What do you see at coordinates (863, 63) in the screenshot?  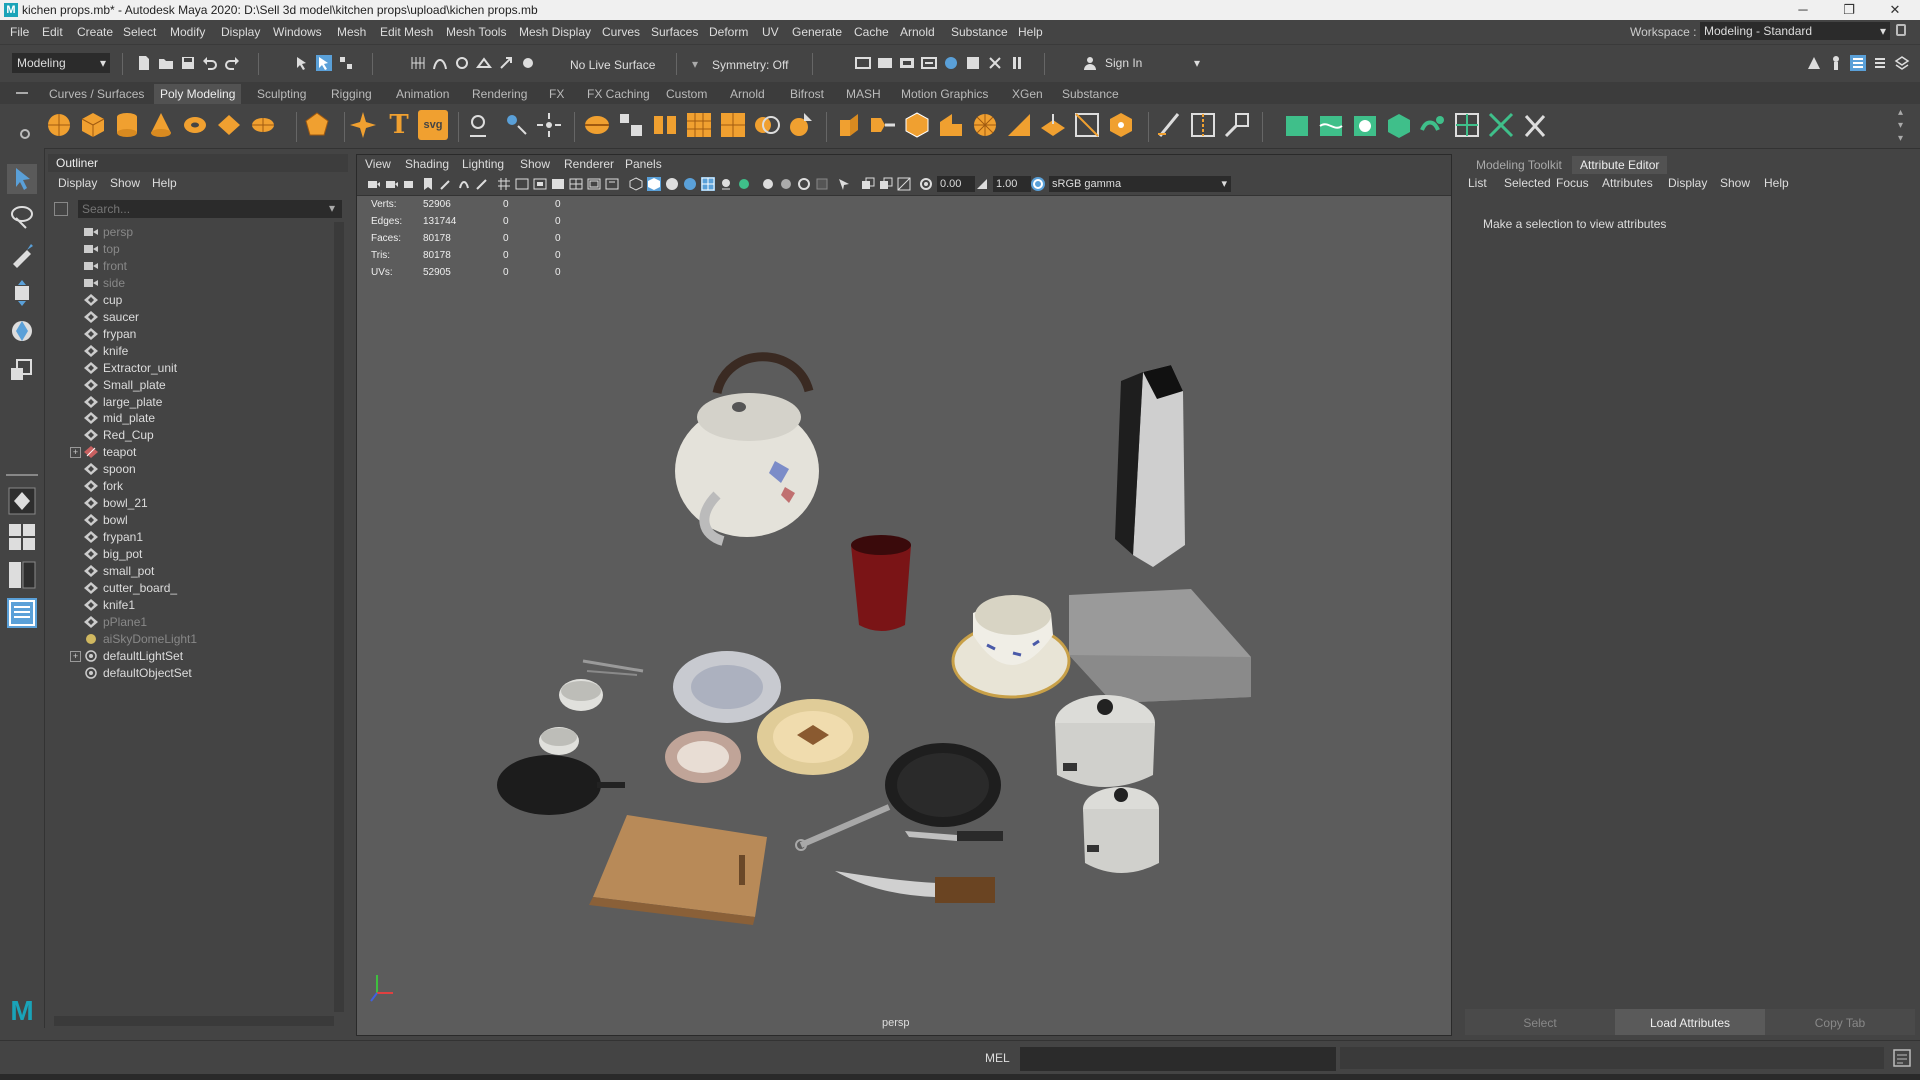 I see `render-view-icon` at bounding box center [863, 63].